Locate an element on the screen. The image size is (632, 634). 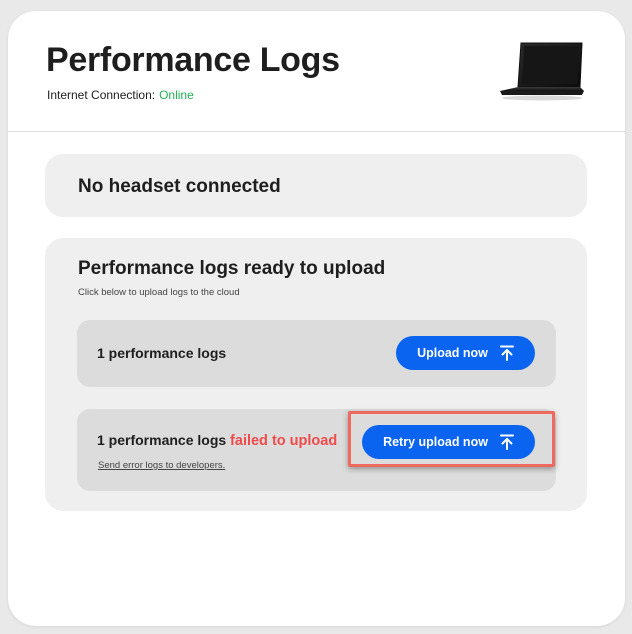
laptop-icon is located at coordinates (541, 71).